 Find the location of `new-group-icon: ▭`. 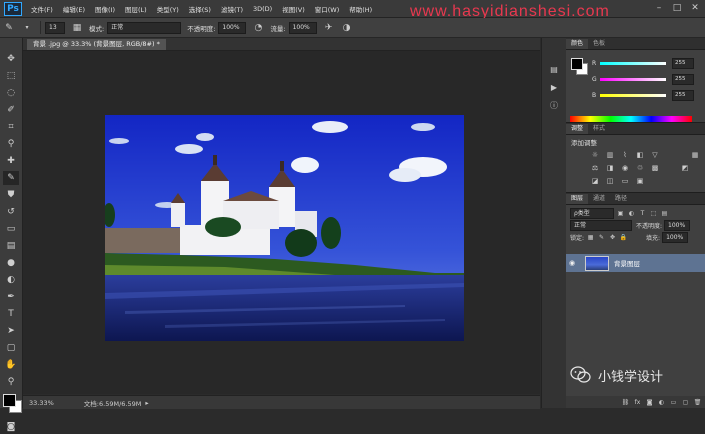

new-group-icon: ▭ is located at coordinates (673, 402).